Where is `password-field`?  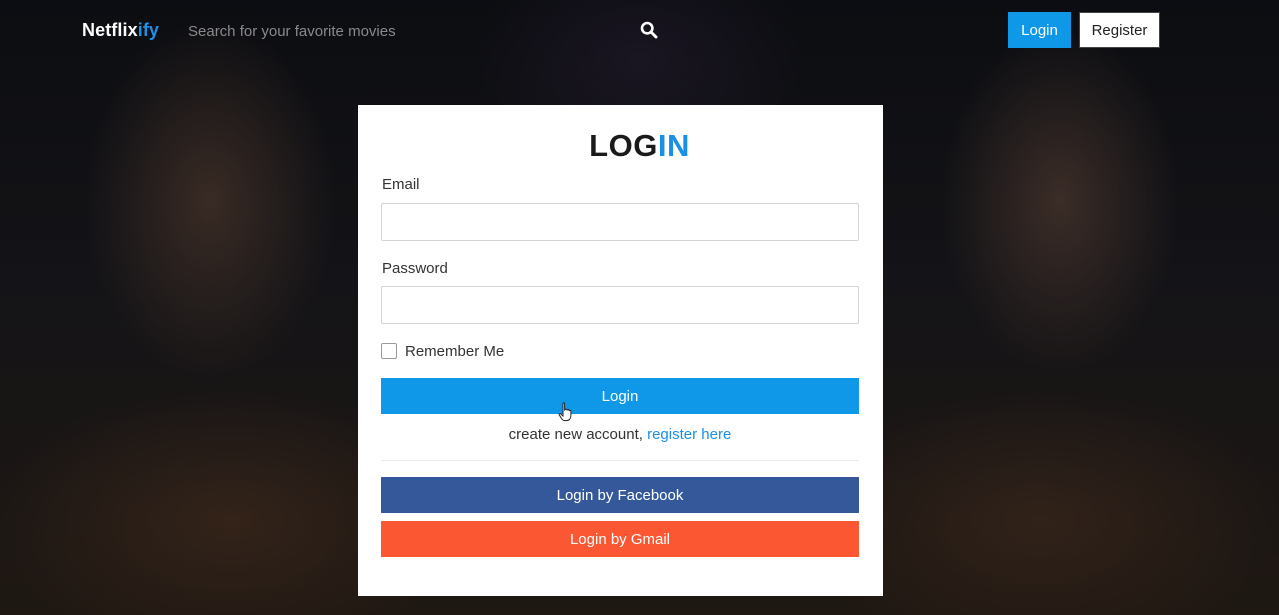
password-field is located at coordinates (620, 305).